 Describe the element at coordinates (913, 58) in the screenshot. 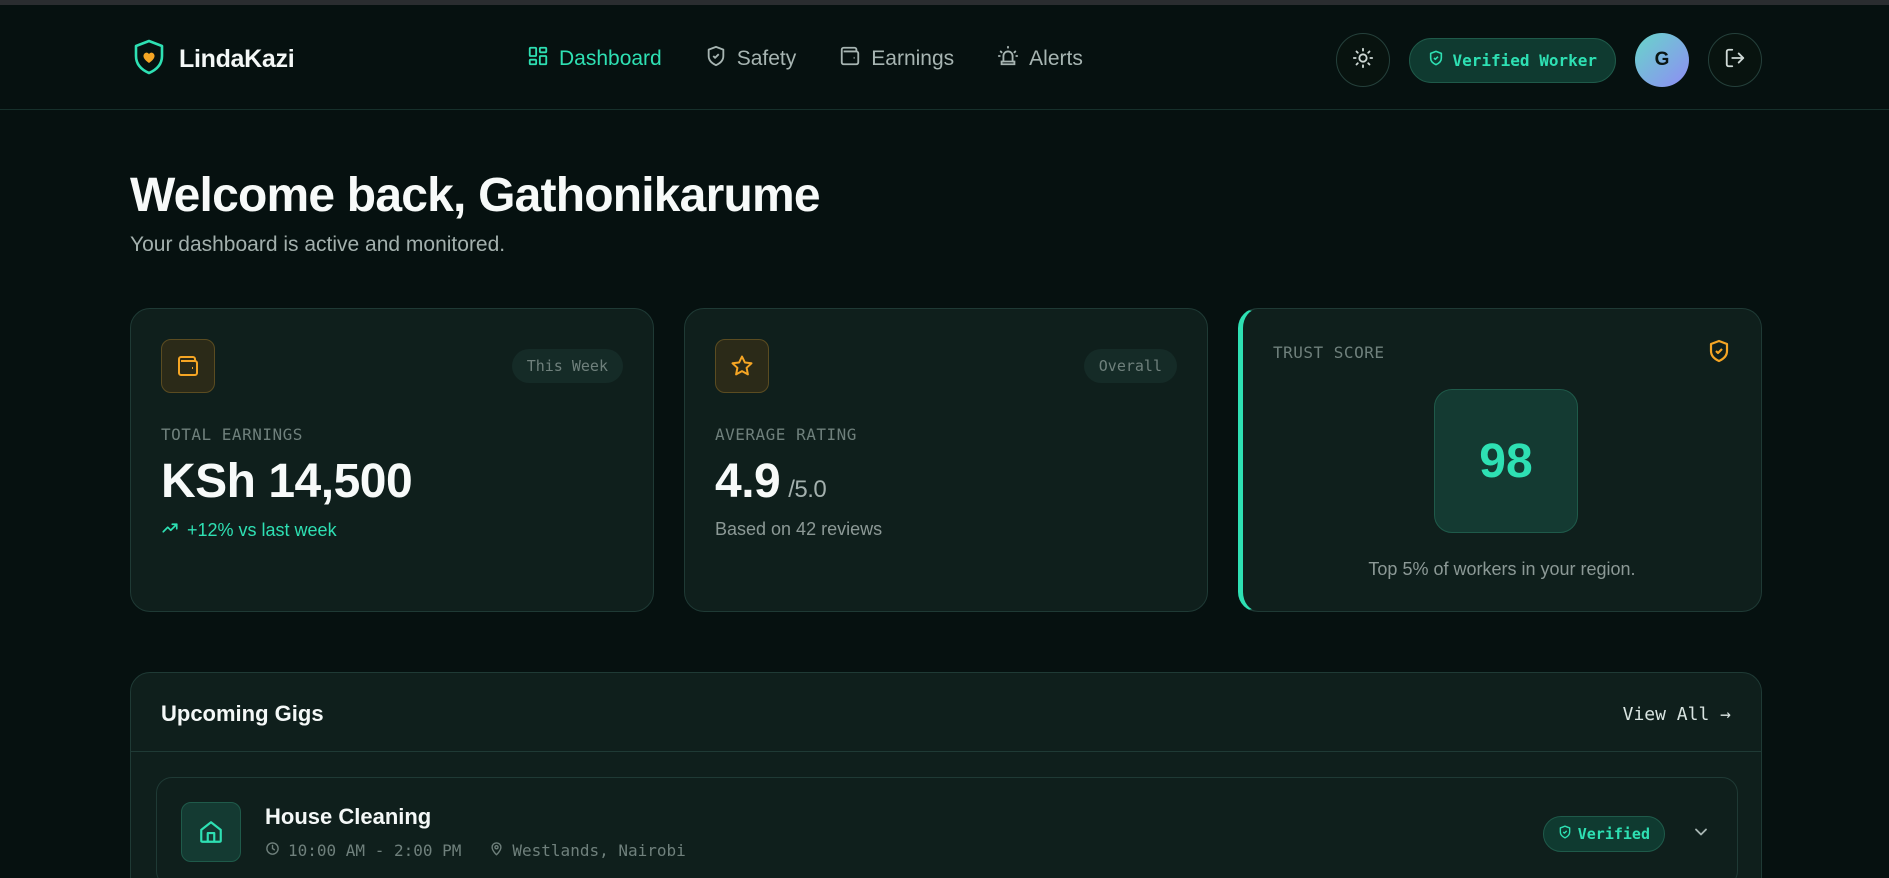

I see `nav-item-label: Earnings` at that location.